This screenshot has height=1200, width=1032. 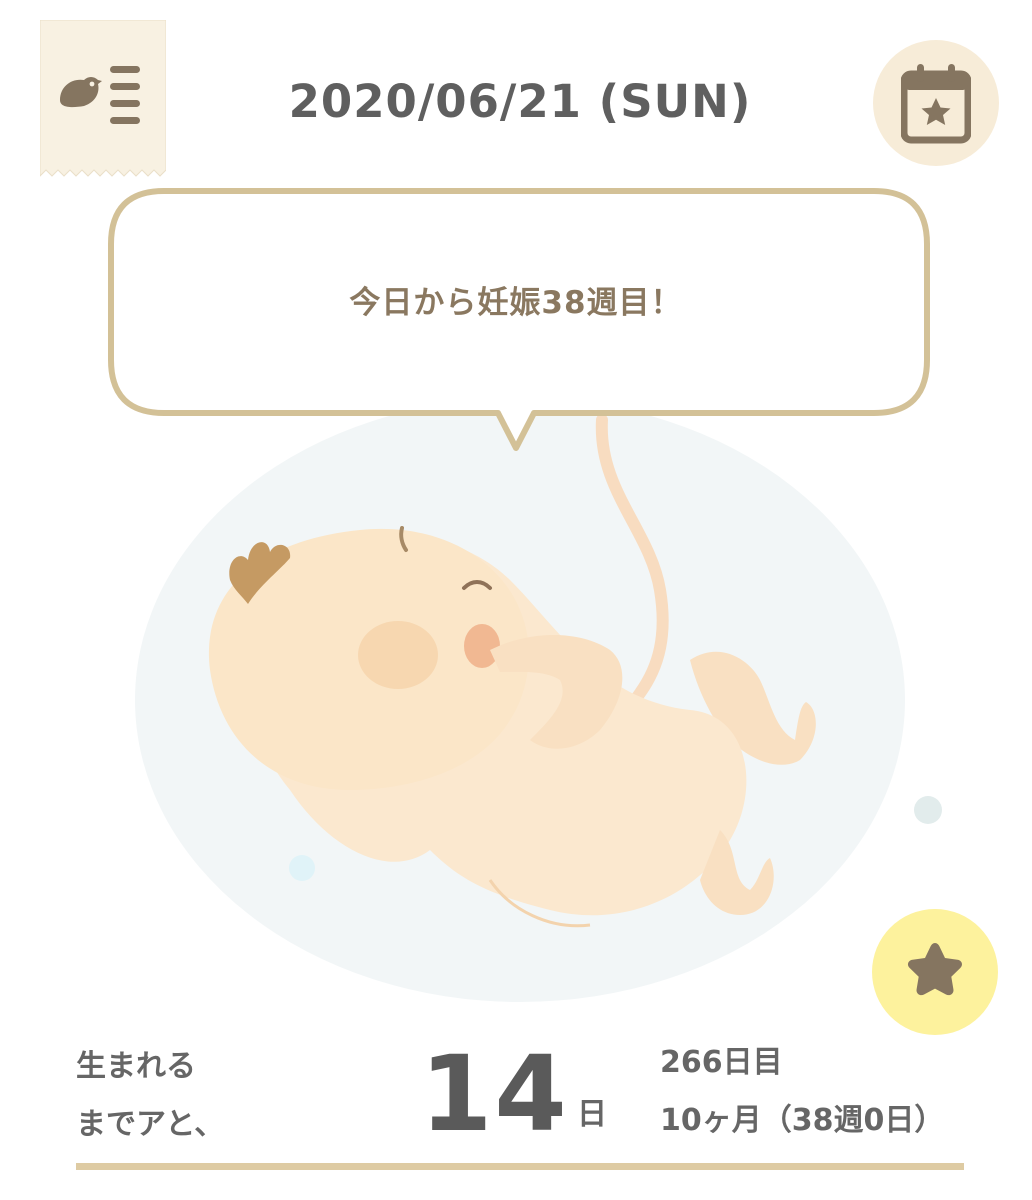 What do you see at coordinates (802, 1120) in the screenshot?
I see `pregnancy-month-week: 10ヶ月（38週0日）` at bounding box center [802, 1120].